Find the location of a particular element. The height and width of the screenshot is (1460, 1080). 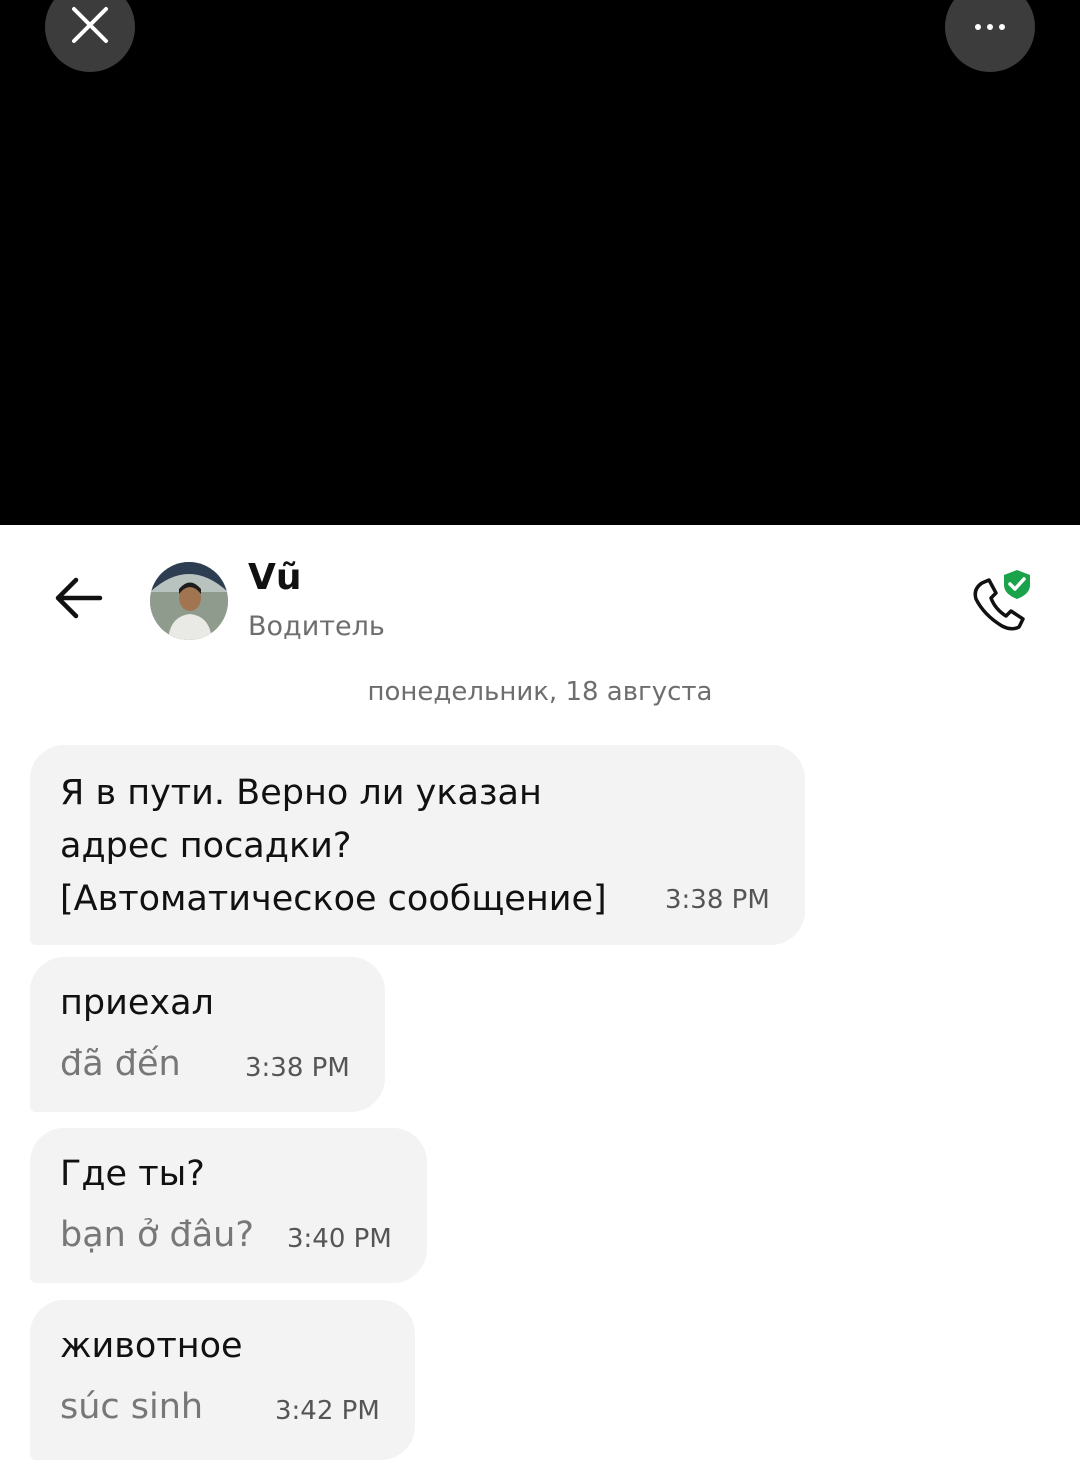

message-bubble: приехал đã đến 3:38 PM is located at coordinates (207, 1034).